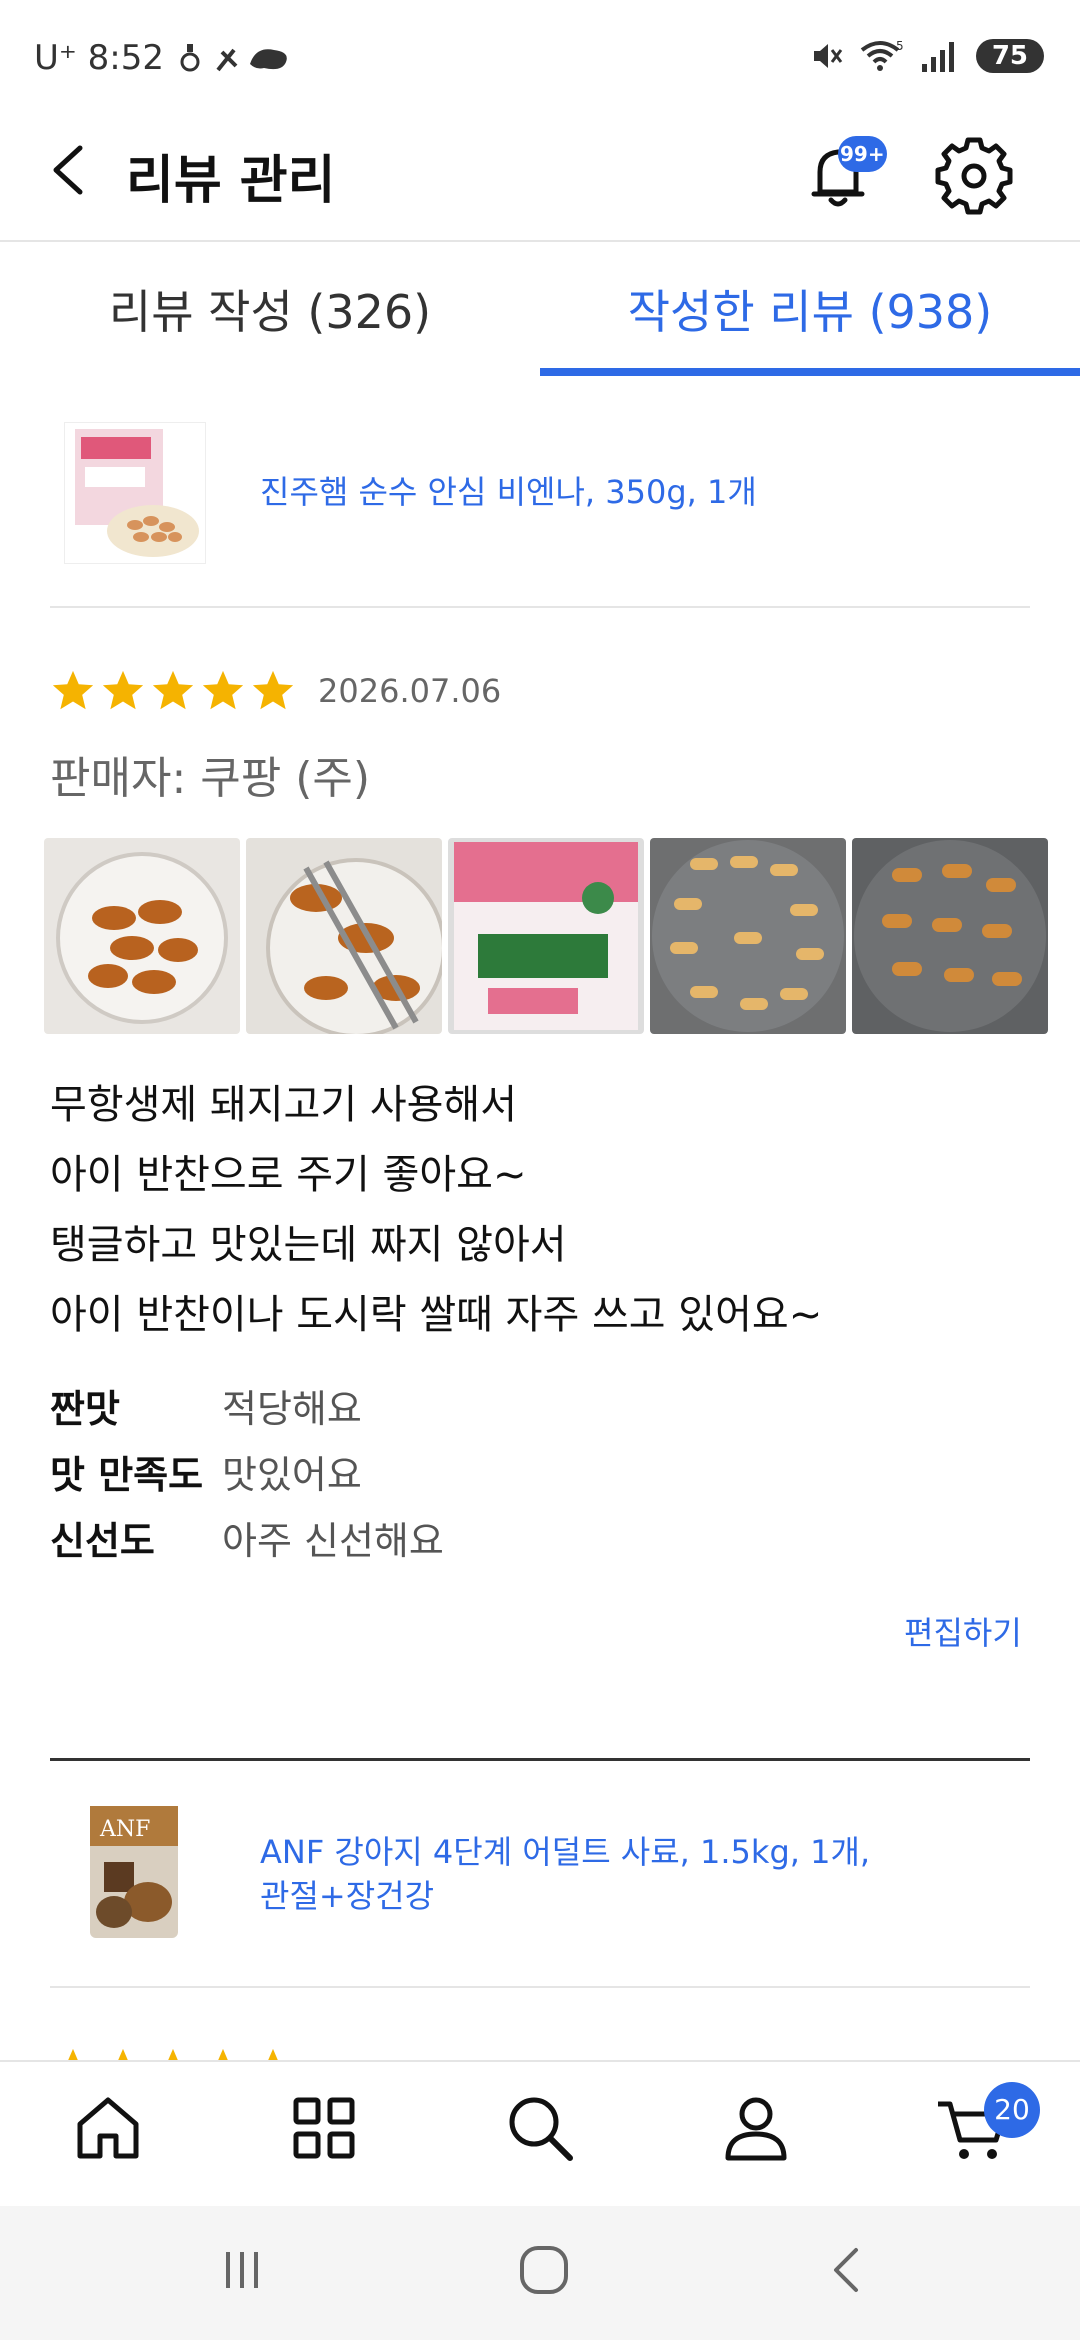  Describe the element at coordinates (410, 691) in the screenshot. I see `review-date: 2026.07.06` at that location.